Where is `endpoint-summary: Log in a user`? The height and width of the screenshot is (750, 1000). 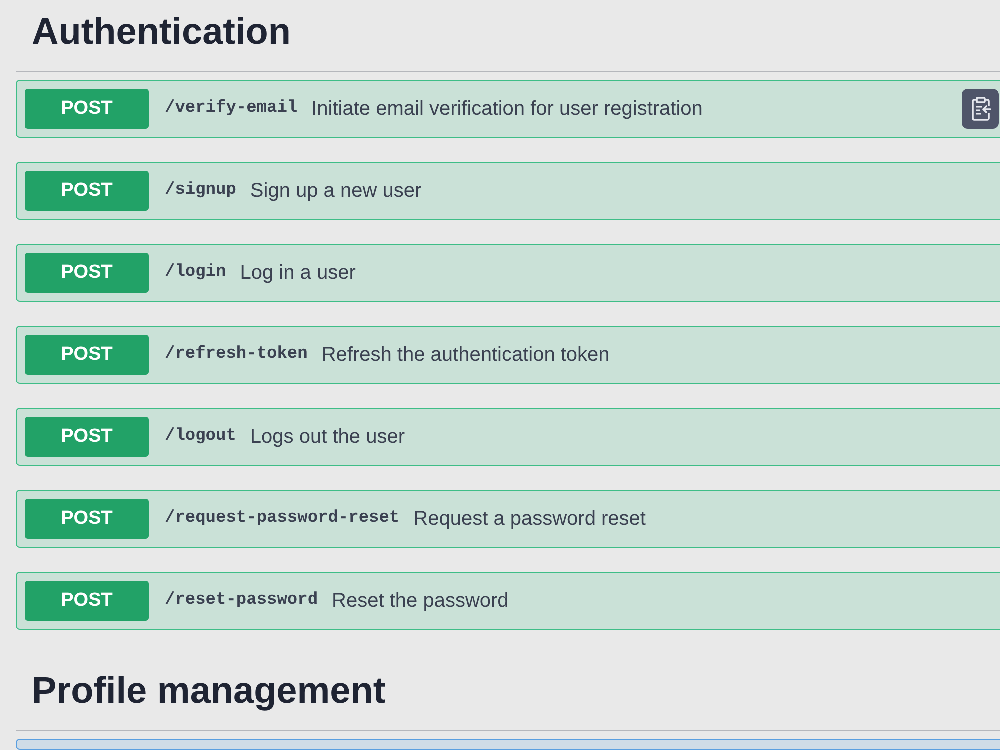
endpoint-summary: Log in a user is located at coordinates (298, 273).